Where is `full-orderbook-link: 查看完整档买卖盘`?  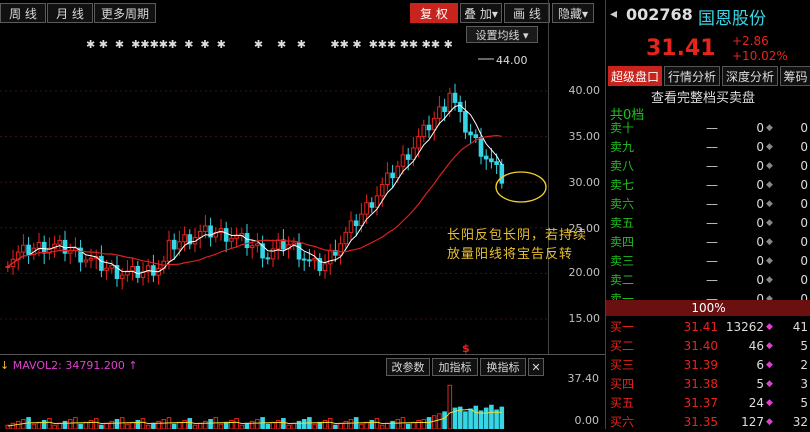 full-orderbook-link: 查看完整档买卖盘 is located at coordinates (703, 96).